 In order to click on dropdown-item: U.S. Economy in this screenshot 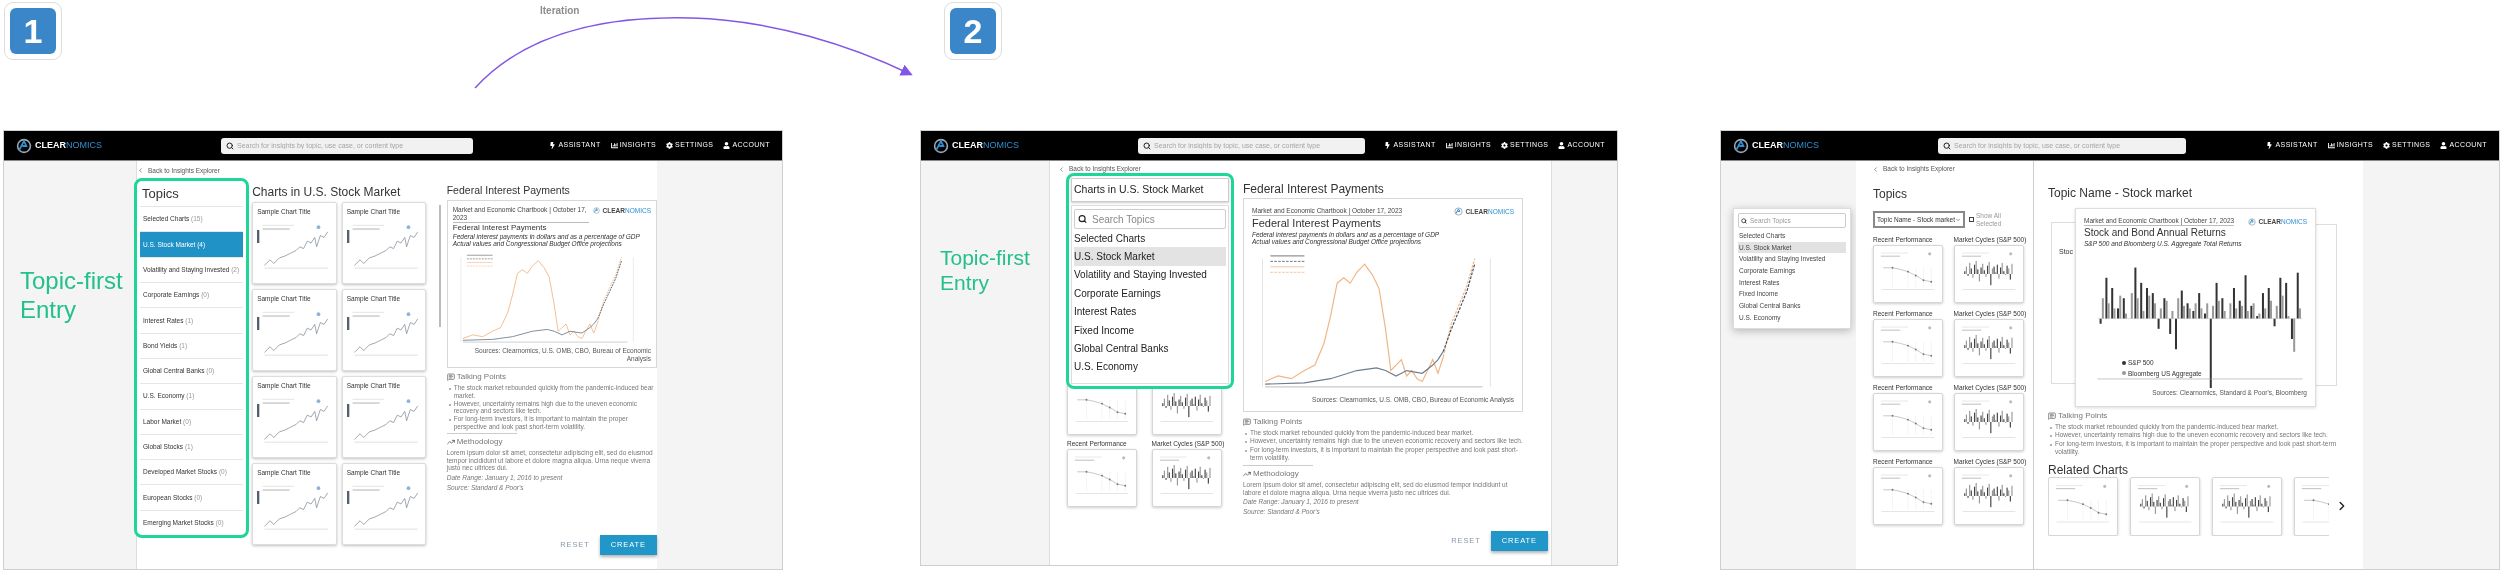, I will do `click(1150, 367)`.